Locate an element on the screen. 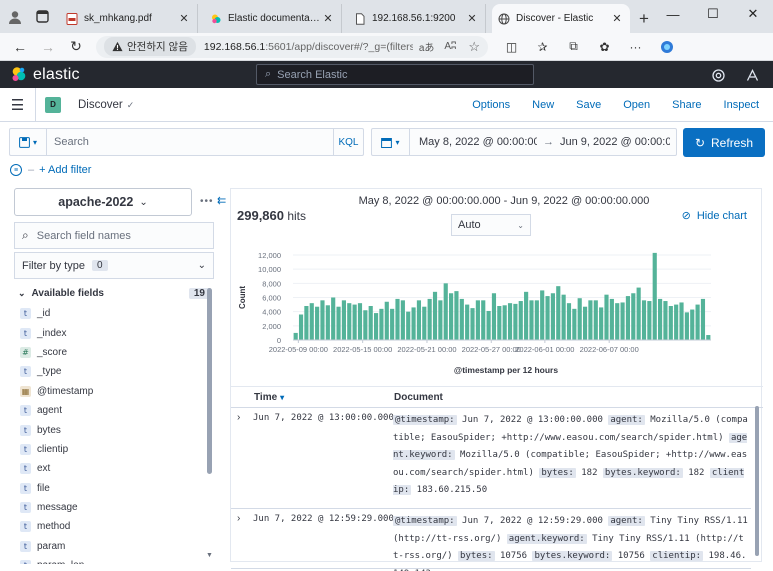 This screenshot has width=773, height=571. collapse-sidebar-icon: ⇇ is located at coordinates (221, 200).